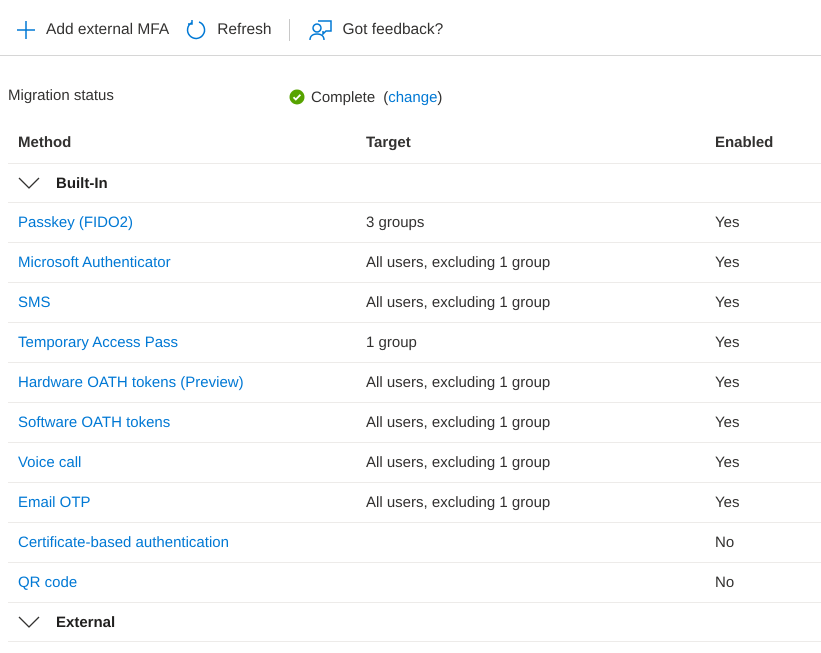  What do you see at coordinates (96, 30) in the screenshot?
I see `add-button: Add external MFA` at bounding box center [96, 30].